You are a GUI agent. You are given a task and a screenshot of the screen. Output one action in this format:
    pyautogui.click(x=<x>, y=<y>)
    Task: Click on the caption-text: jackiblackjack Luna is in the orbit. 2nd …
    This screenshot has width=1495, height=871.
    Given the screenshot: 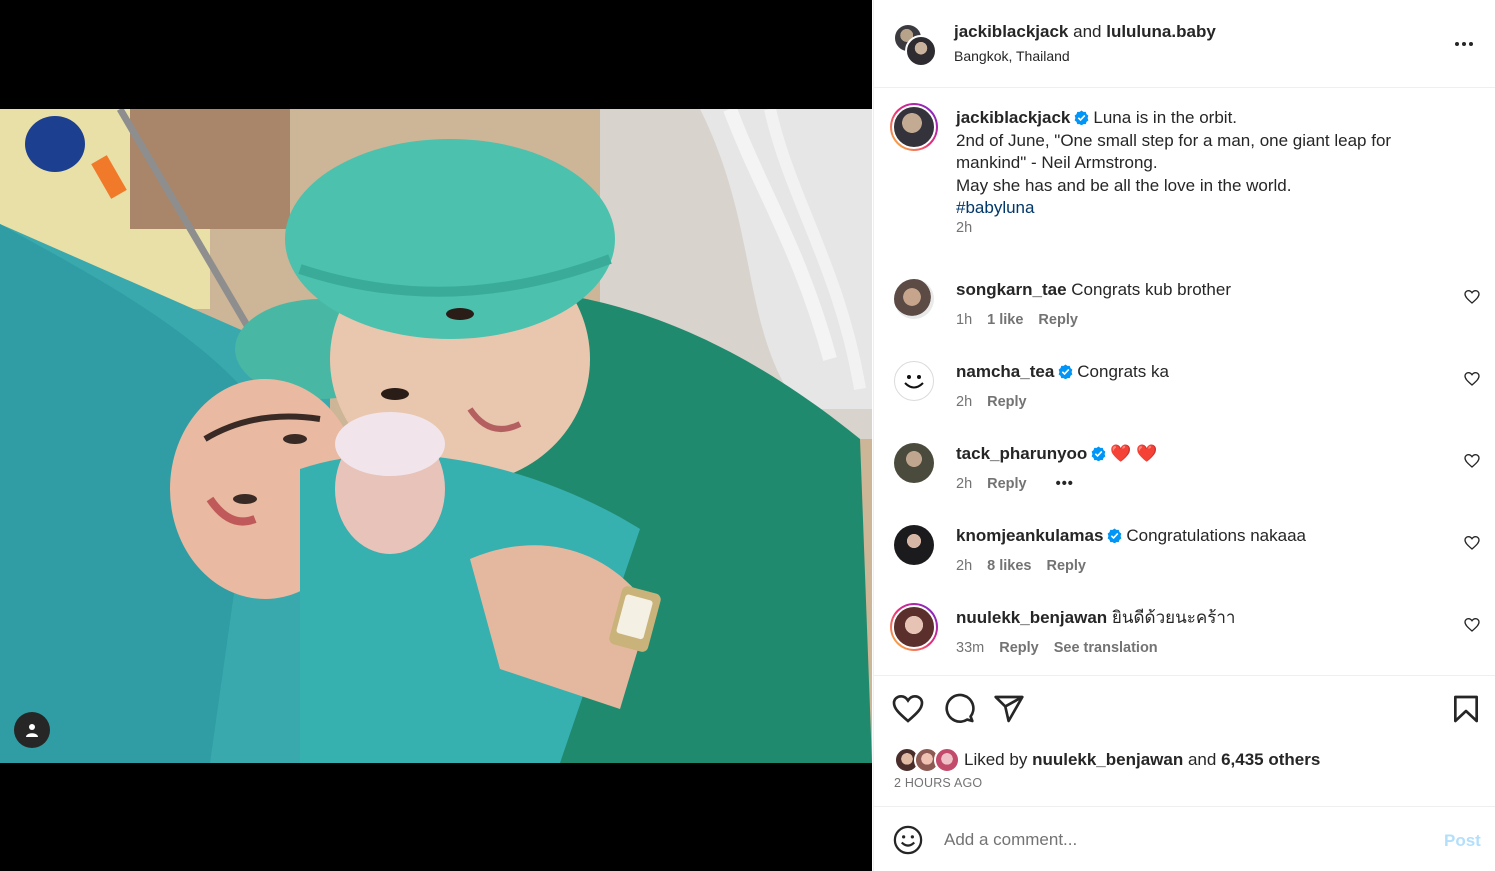 What is the action you would take?
    pyautogui.click(x=1206, y=163)
    